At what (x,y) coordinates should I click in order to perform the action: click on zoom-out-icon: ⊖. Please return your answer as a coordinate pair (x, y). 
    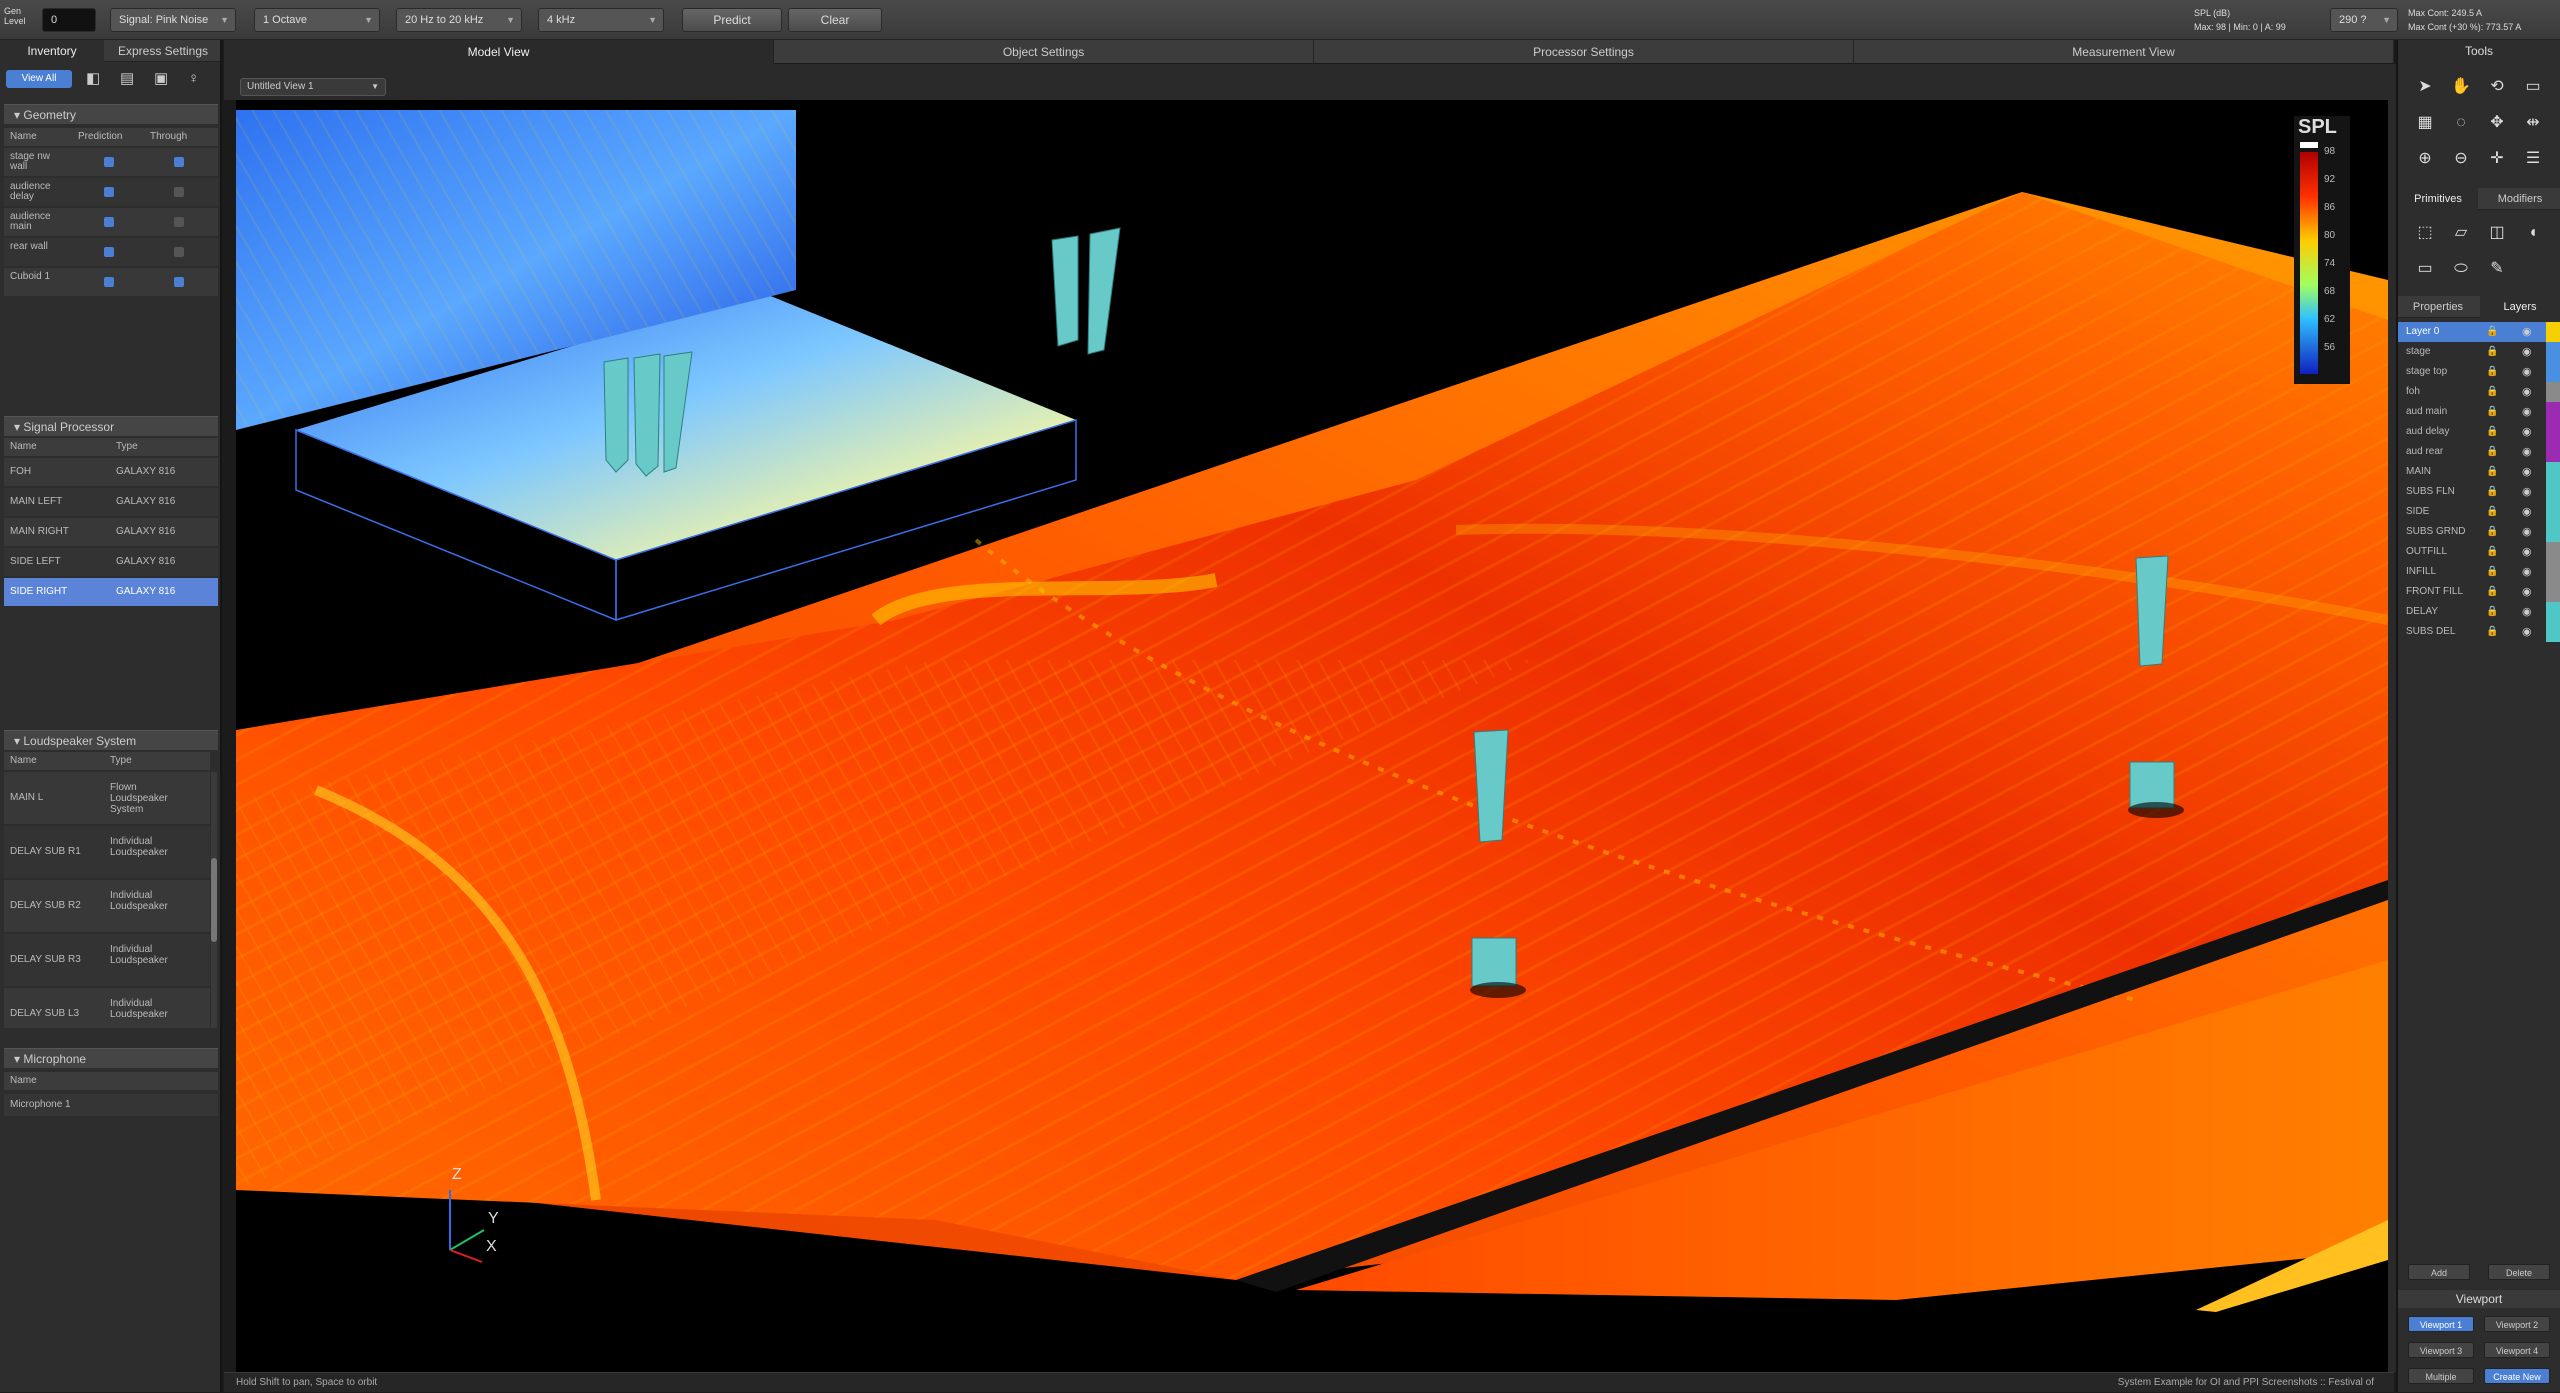
    Looking at the image, I should click on (2461, 159).